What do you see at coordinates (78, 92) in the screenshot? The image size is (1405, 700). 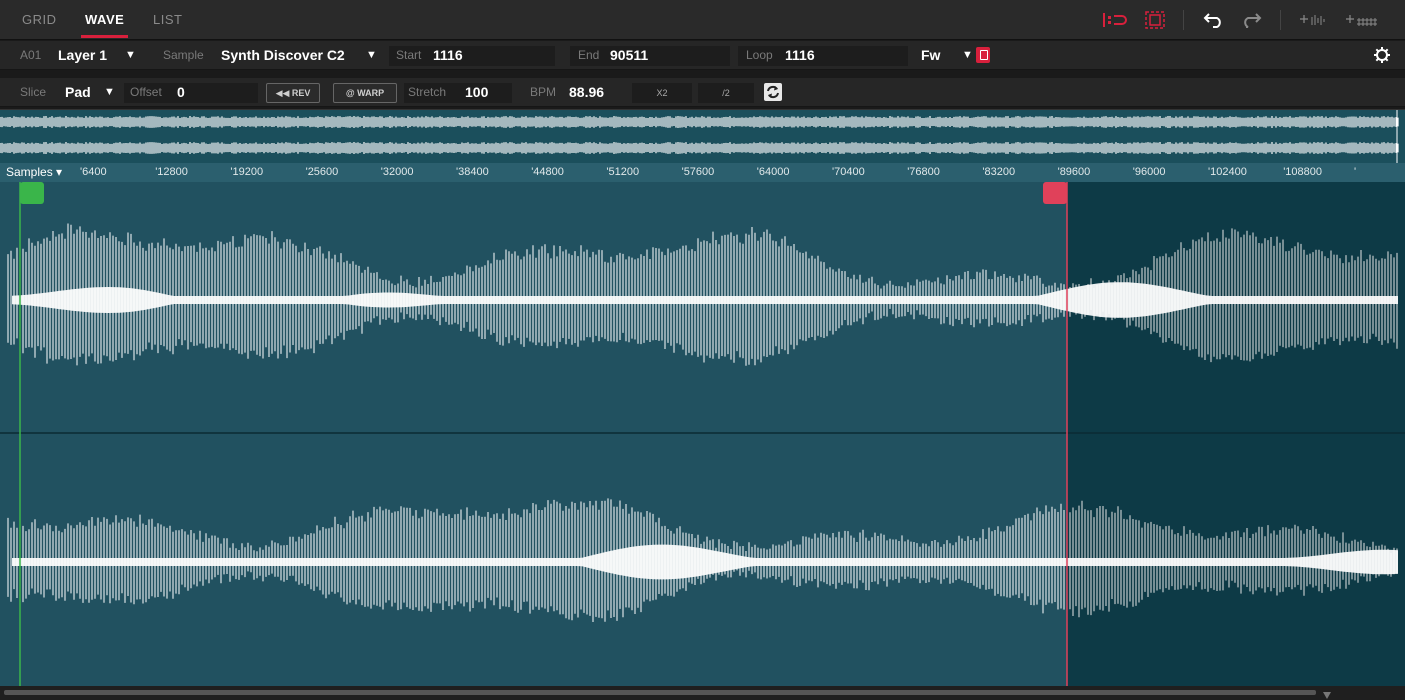 I see `slice-select: Pad` at bounding box center [78, 92].